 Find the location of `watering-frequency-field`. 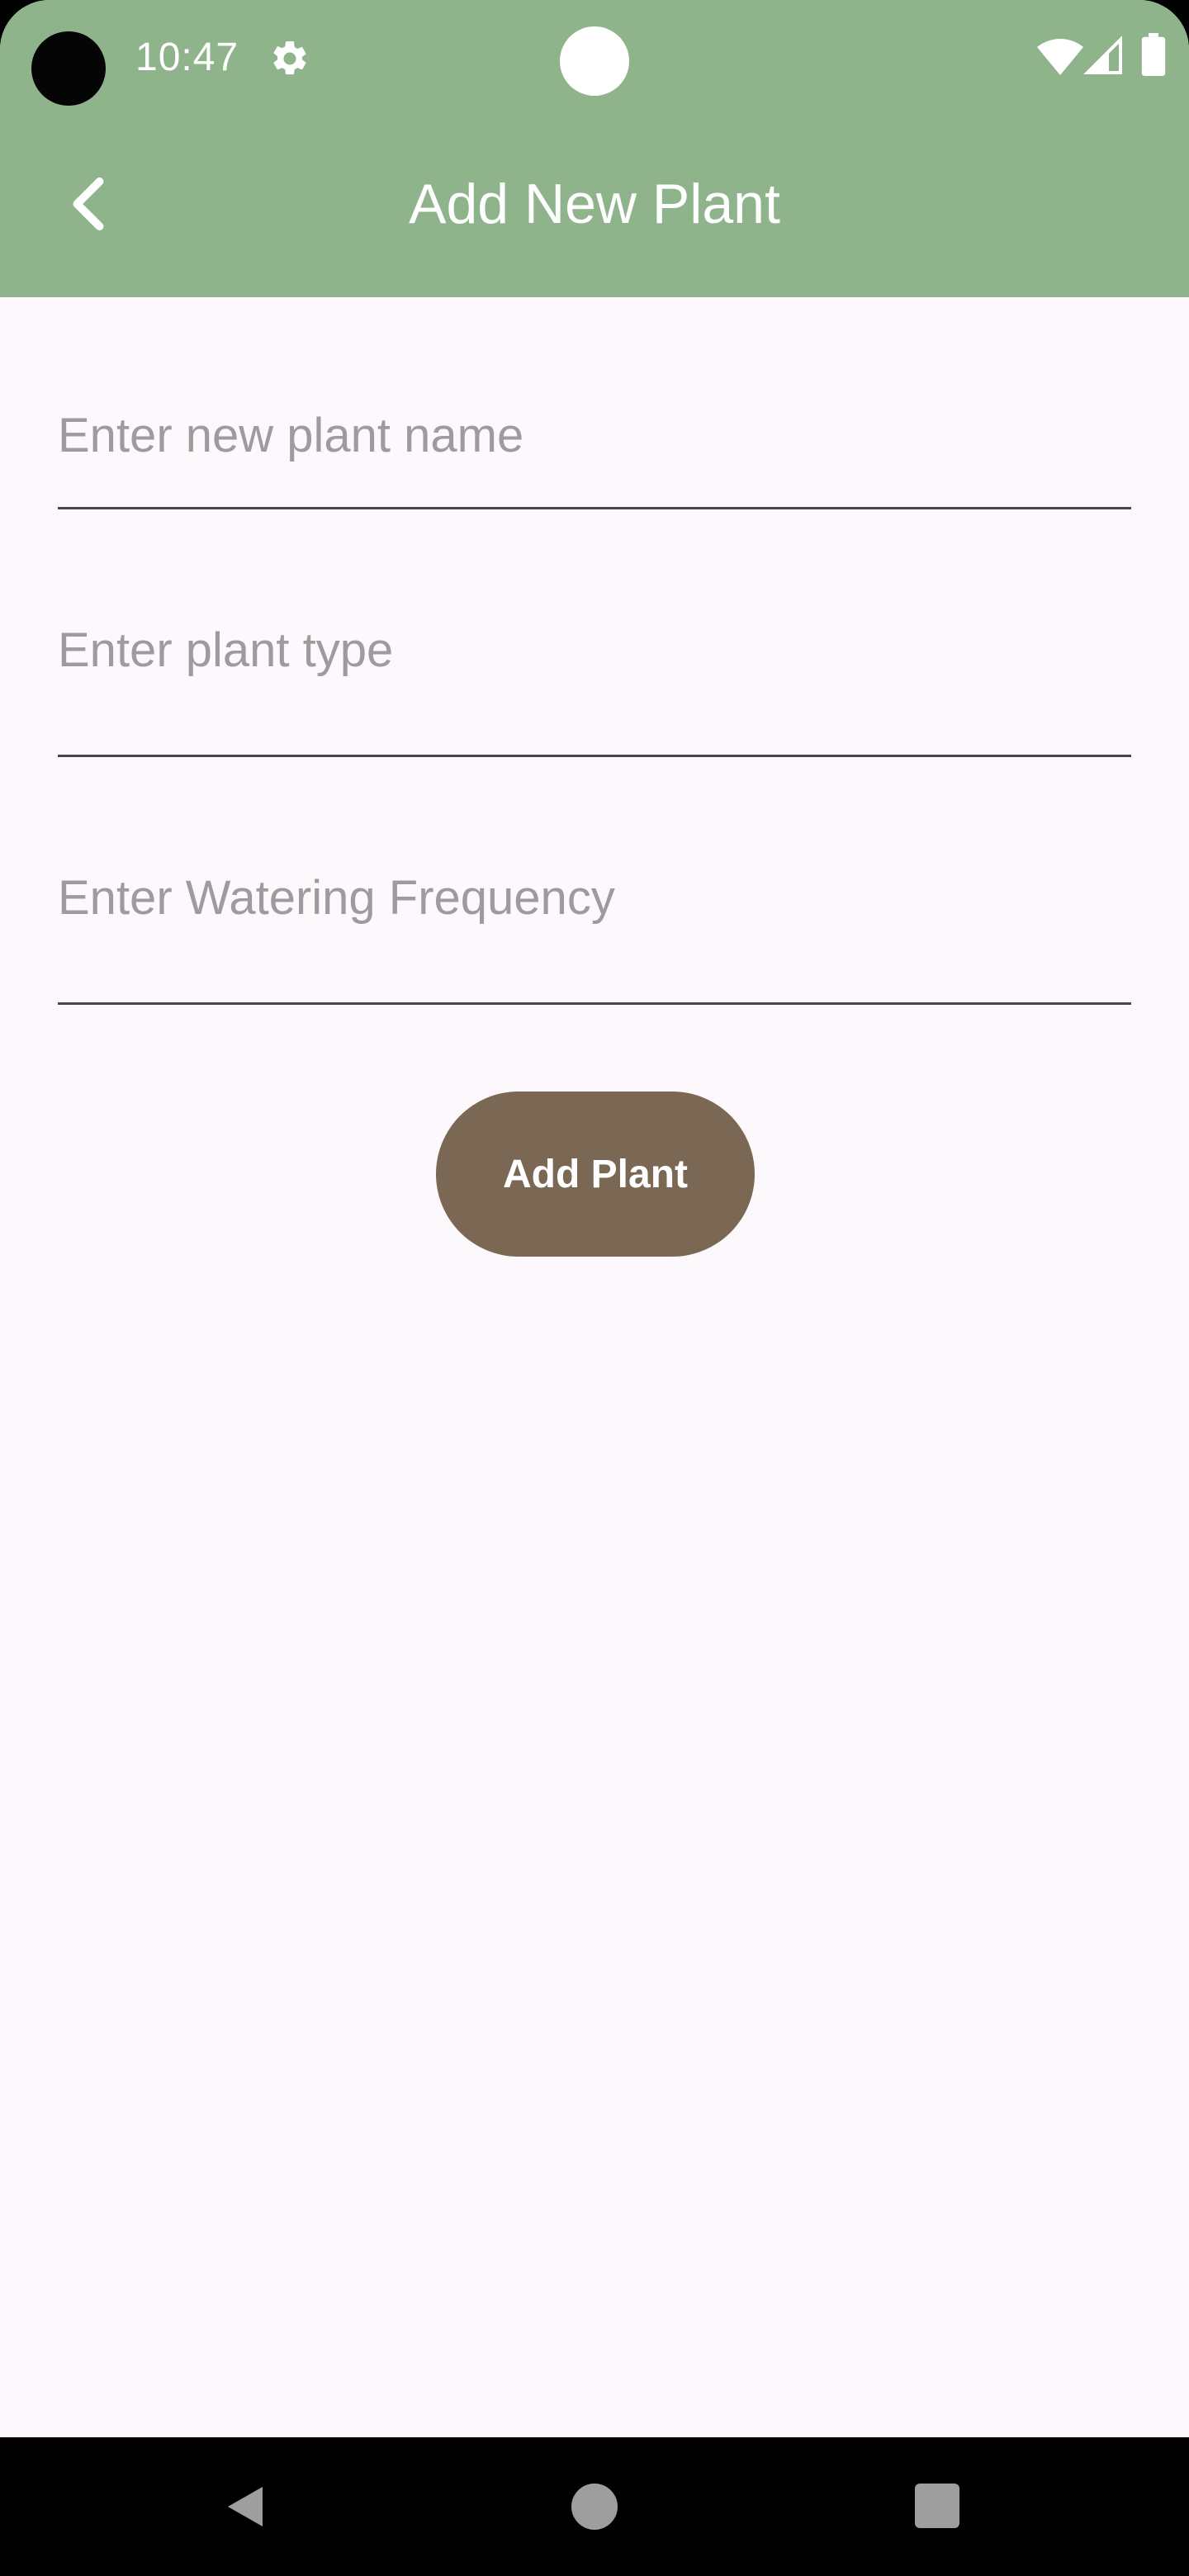

watering-frequency-field is located at coordinates (594, 936).